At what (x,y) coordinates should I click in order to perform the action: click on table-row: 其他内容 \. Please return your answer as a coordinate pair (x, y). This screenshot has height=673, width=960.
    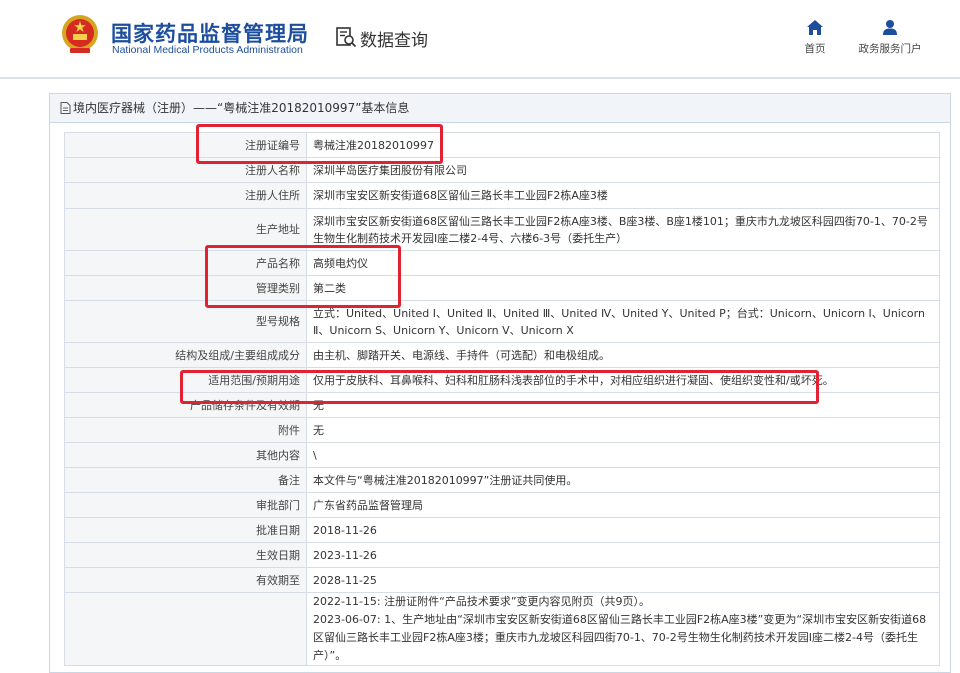
    Looking at the image, I should click on (502, 455).